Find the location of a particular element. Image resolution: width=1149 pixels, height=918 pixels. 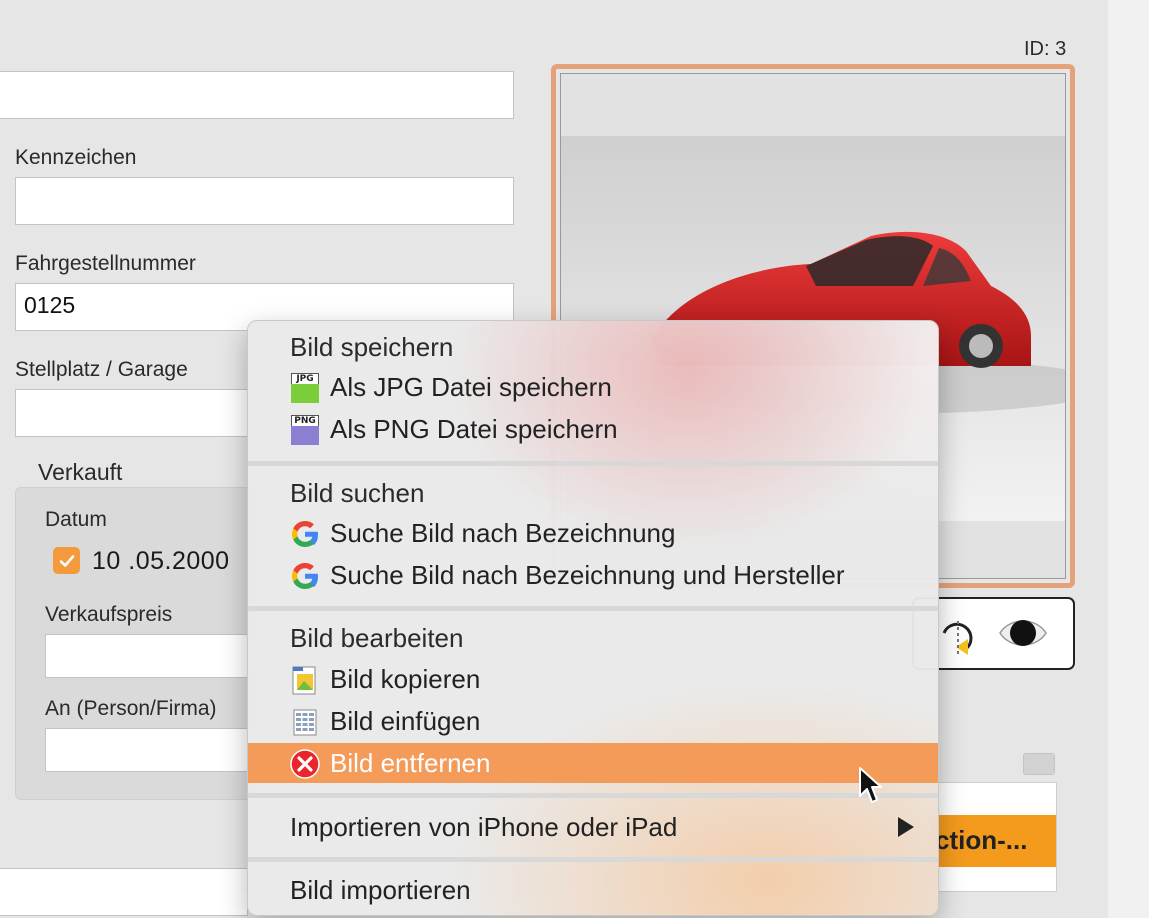

stellplatz-label: Stellplatz / Garage is located at coordinates (101, 369).